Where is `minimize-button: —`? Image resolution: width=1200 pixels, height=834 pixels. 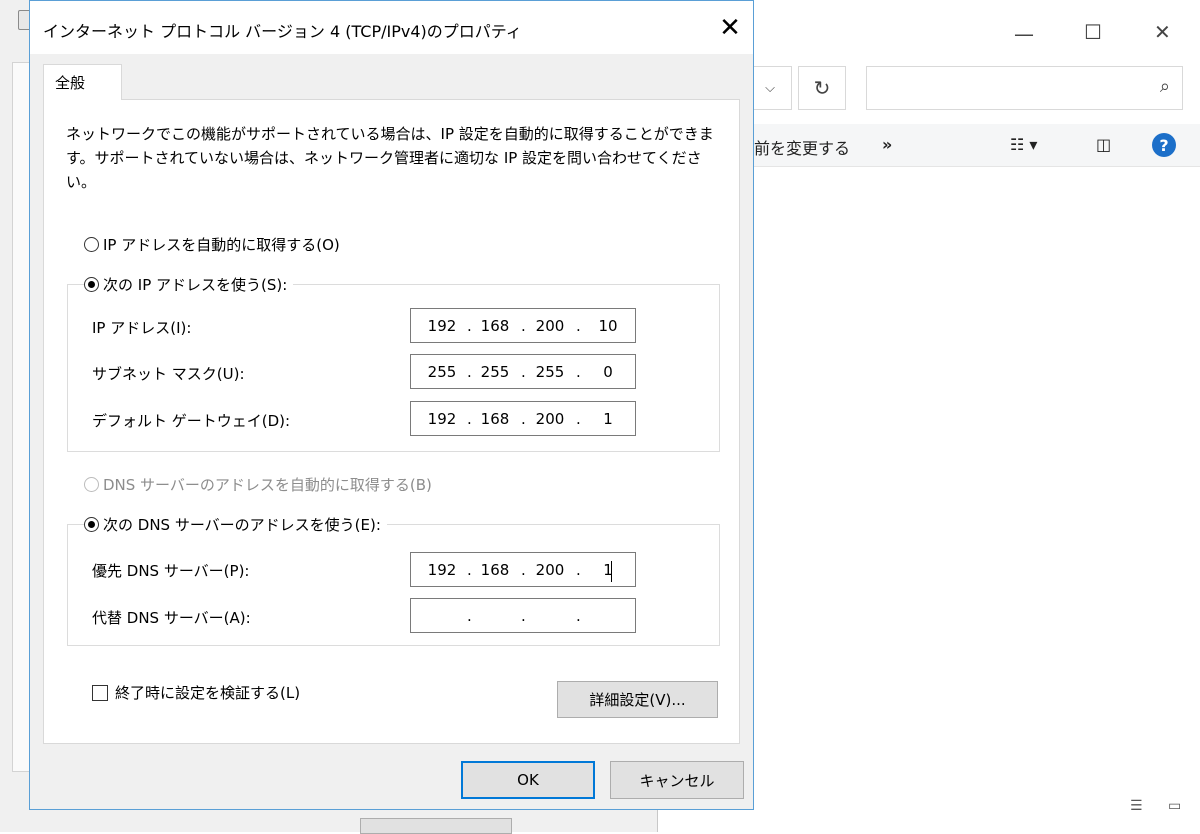 minimize-button: — is located at coordinates (1024, 34).